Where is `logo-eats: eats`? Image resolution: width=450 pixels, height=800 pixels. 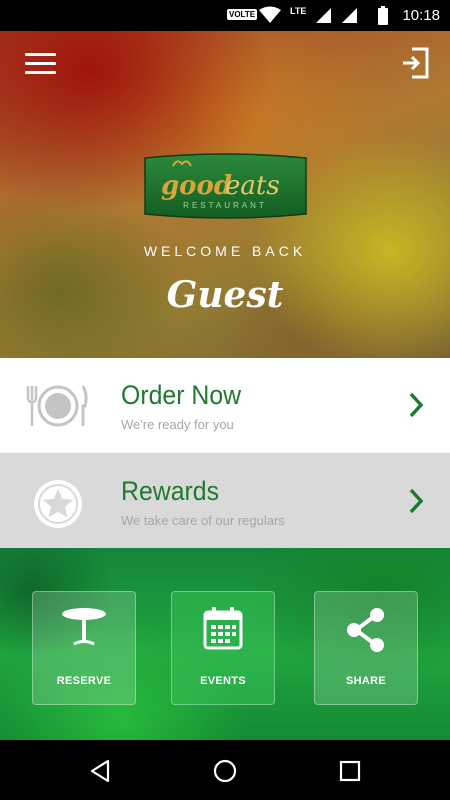 logo-eats: eats is located at coordinates (252, 186).